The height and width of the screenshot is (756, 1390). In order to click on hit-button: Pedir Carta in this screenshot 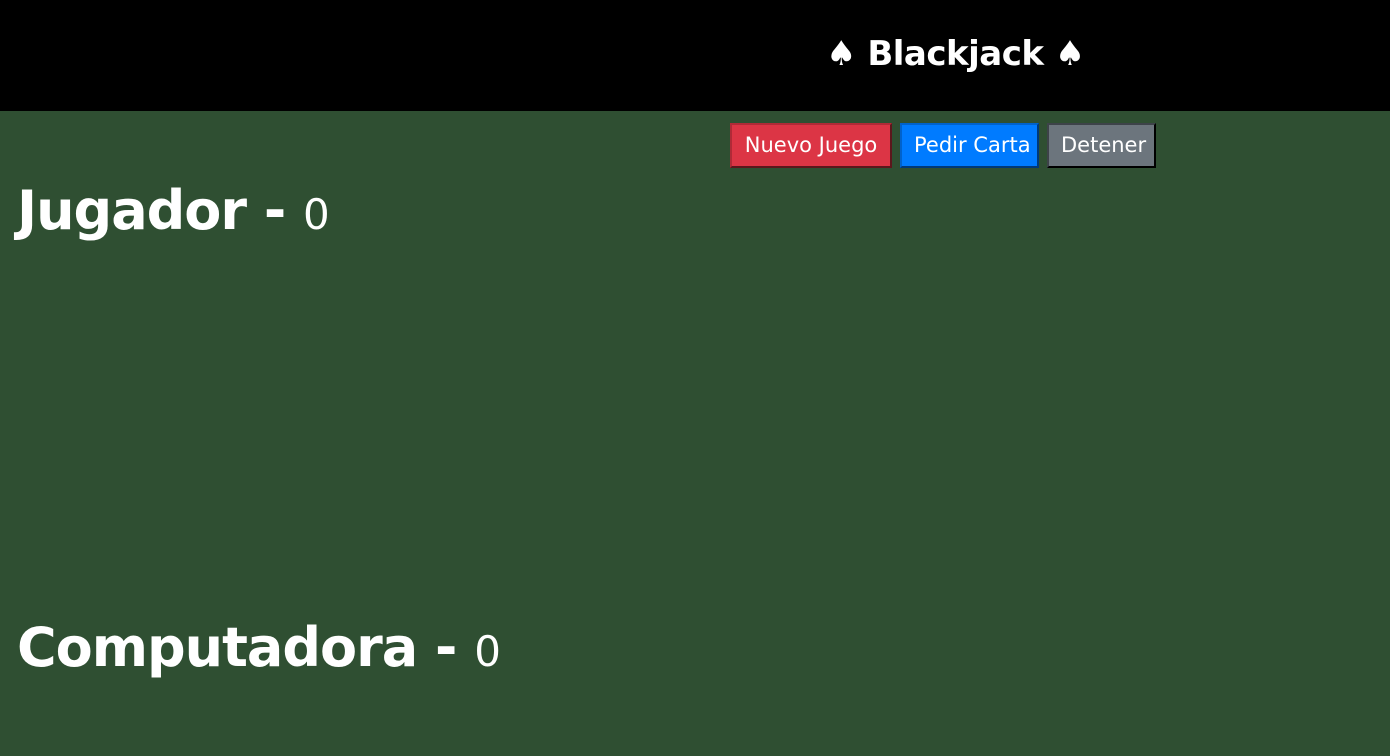, I will do `click(969, 145)`.